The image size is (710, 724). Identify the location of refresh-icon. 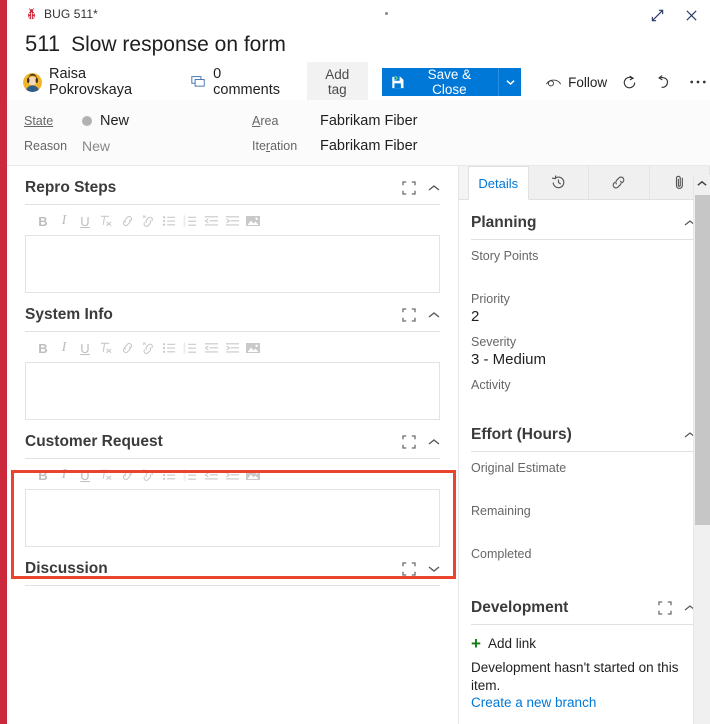
(629, 81).